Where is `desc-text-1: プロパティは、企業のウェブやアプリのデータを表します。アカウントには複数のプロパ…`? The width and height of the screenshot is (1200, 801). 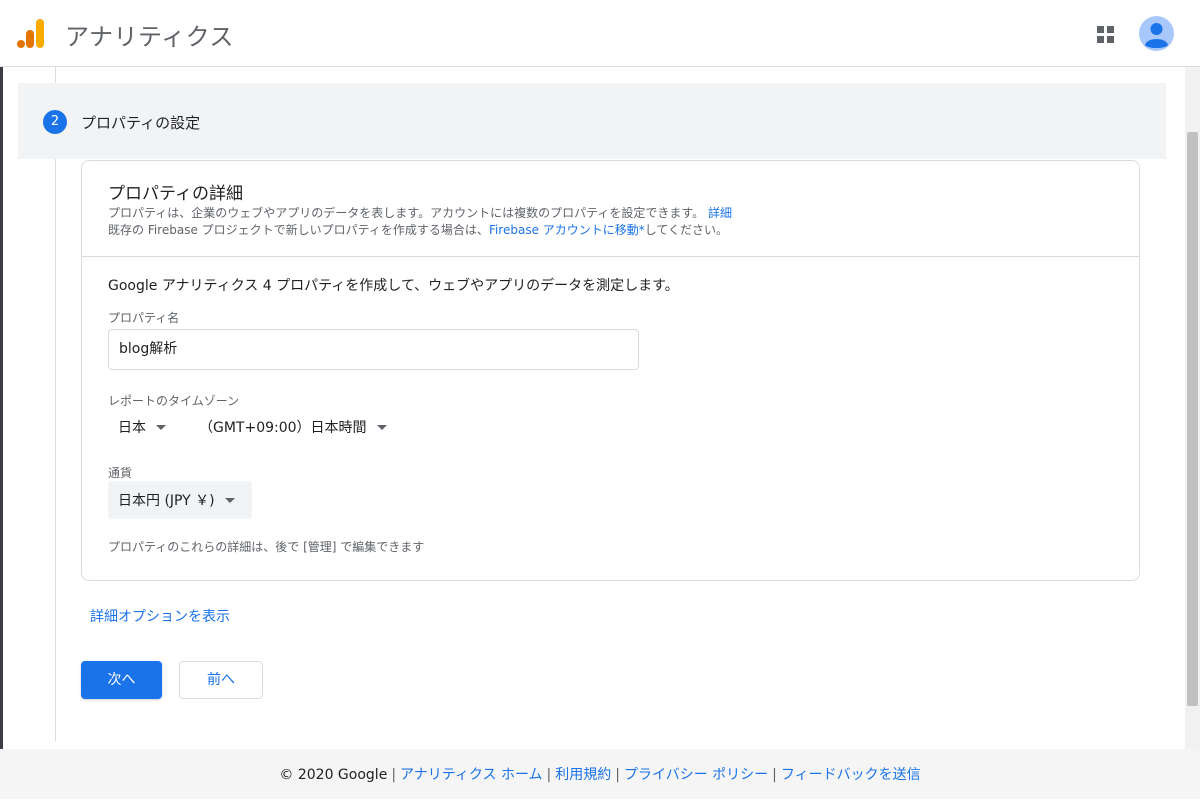 desc-text-1: プロパティは、企業のウェブやアプリのデータを表します。アカウントには複数のプロパ… is located at coordinates (406, 213).